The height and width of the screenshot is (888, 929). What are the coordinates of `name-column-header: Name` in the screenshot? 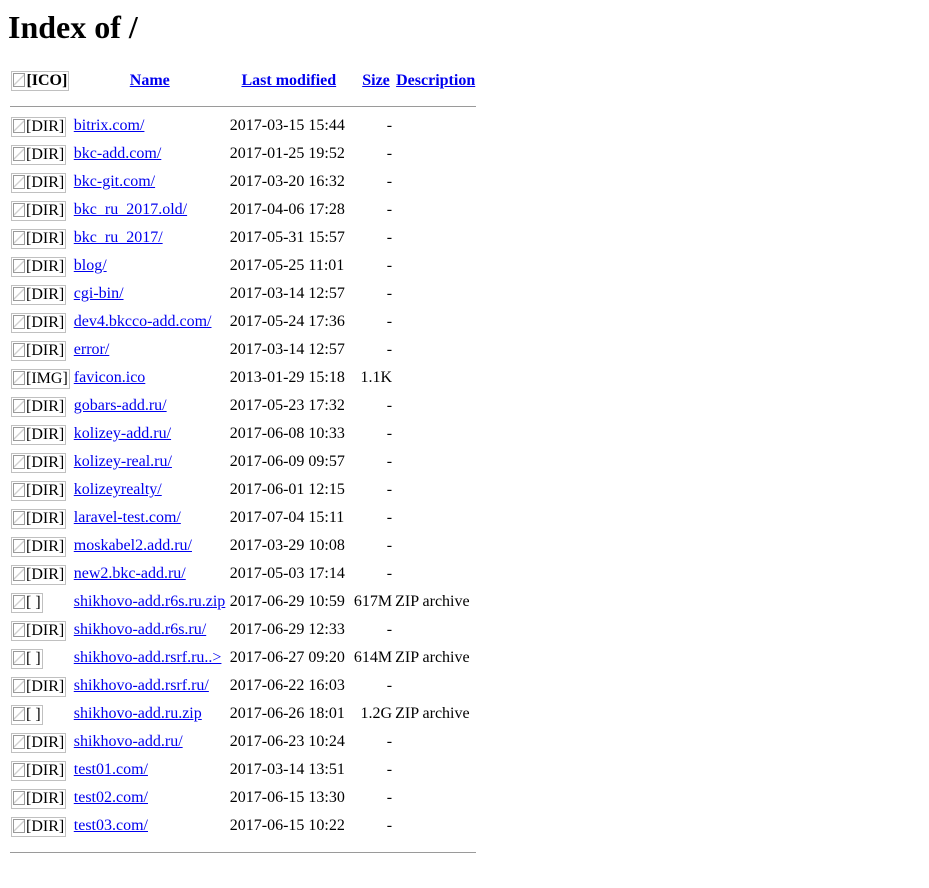 It's located at (150, 81).